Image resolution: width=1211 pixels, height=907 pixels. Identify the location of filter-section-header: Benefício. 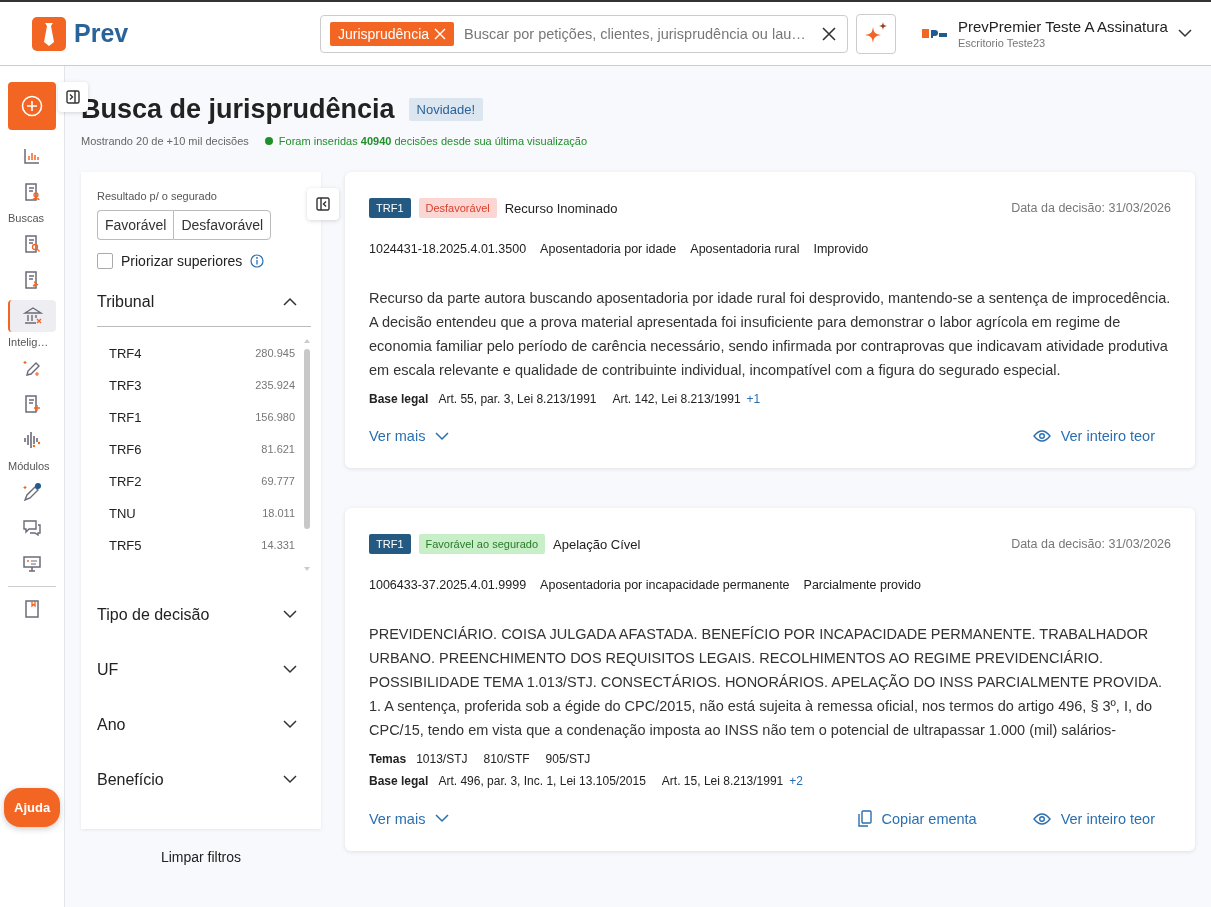
(204, 779).